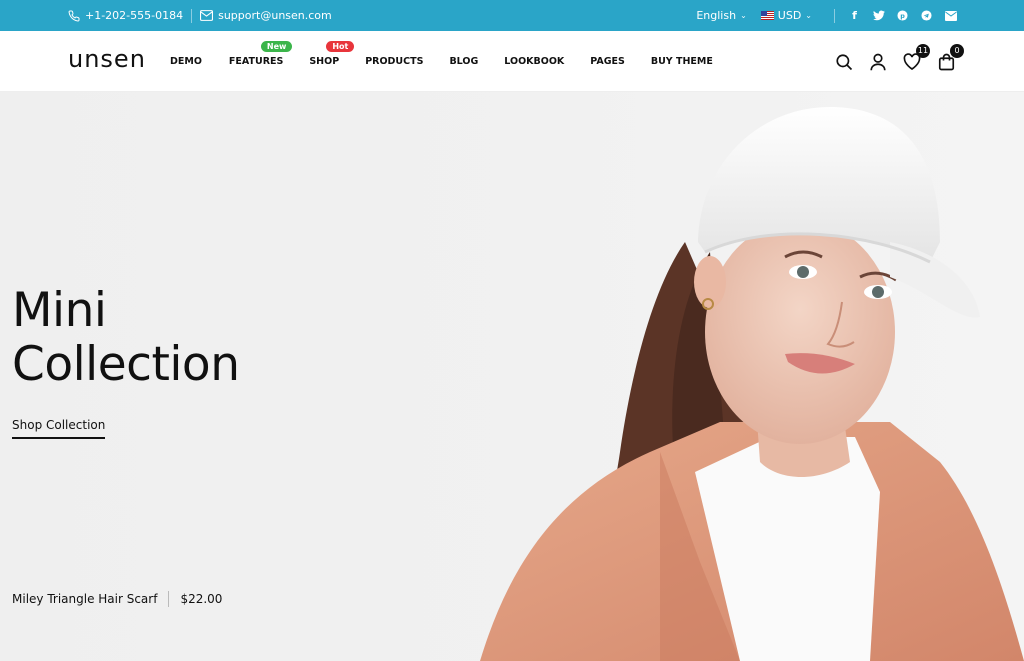 The height and width of the screenshot is (661, 1024). I want to click on hot-badge: Hot, so click(340, 46).